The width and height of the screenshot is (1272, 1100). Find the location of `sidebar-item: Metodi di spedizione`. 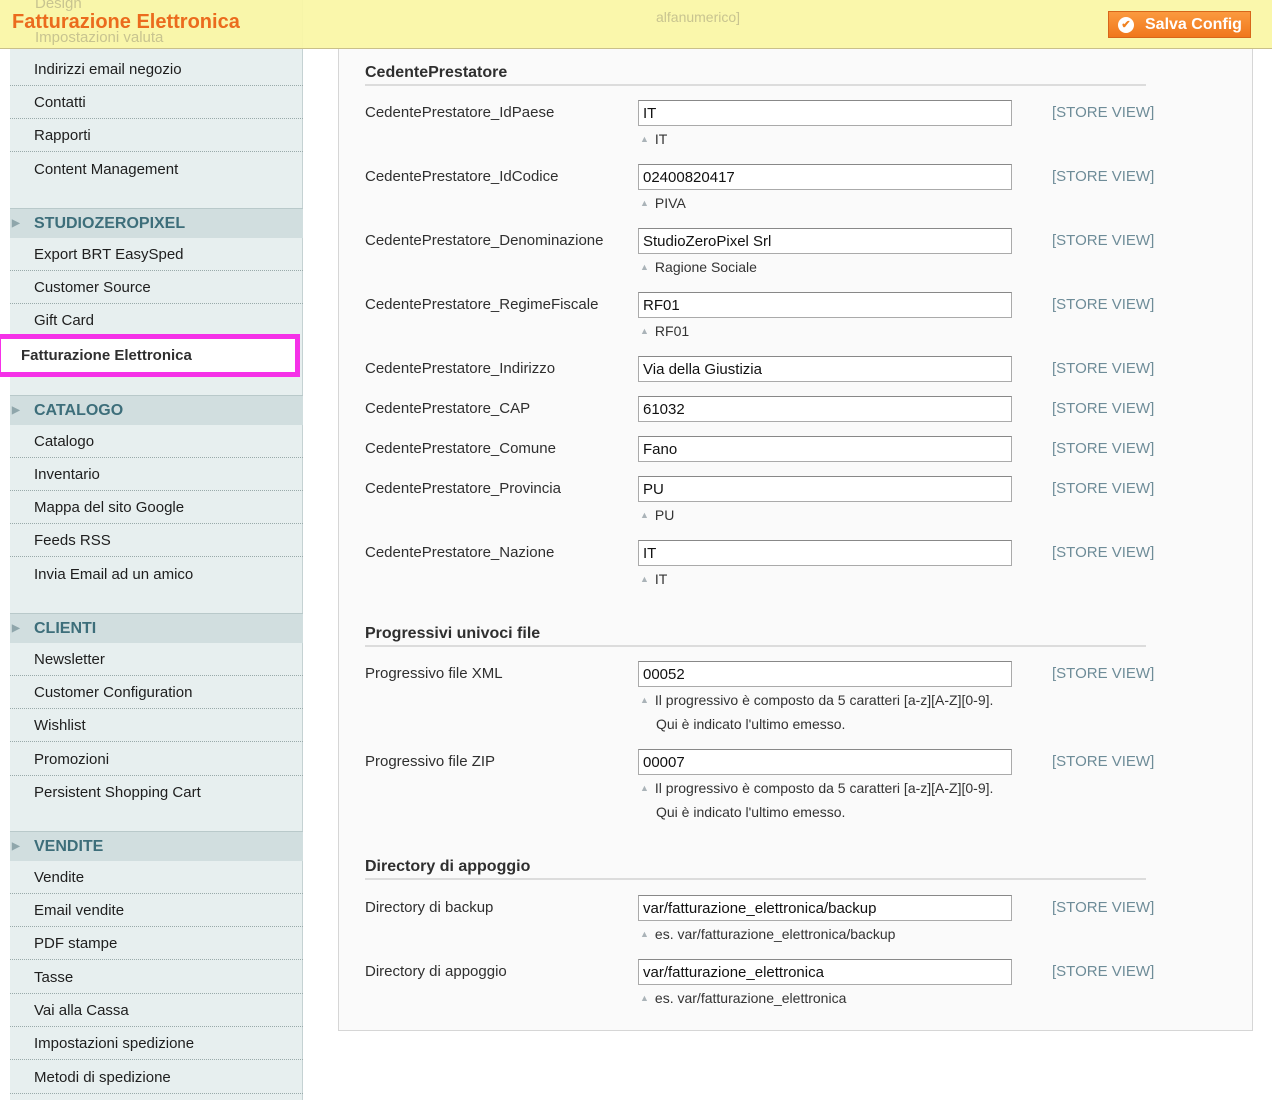

sidebar-item: Metodi di spedizione is located at coordinates (156, 1077).